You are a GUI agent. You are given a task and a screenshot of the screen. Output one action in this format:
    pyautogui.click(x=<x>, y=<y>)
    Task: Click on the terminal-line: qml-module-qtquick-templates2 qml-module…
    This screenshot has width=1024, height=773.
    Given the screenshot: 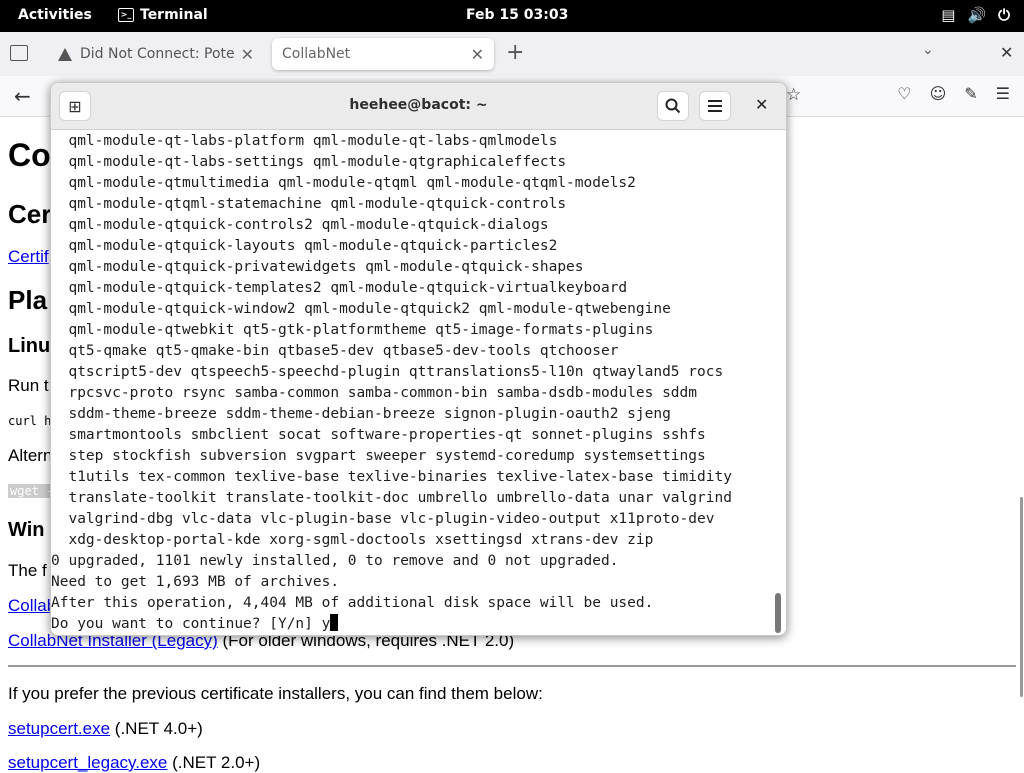 What is the action you would take?
    pyautogui.click(x=339, y=288)
    